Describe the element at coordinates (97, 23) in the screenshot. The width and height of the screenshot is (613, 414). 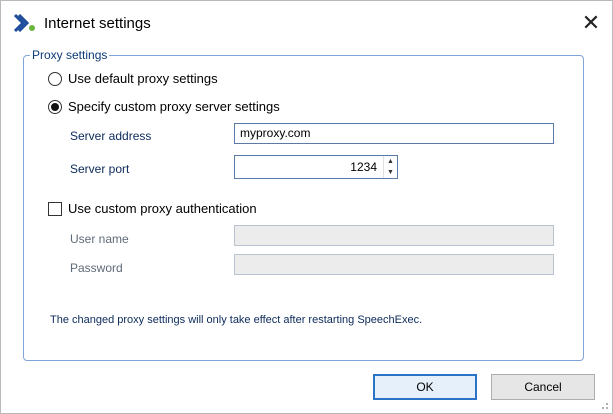
I see `dialog-title: Internet settings` at that location.